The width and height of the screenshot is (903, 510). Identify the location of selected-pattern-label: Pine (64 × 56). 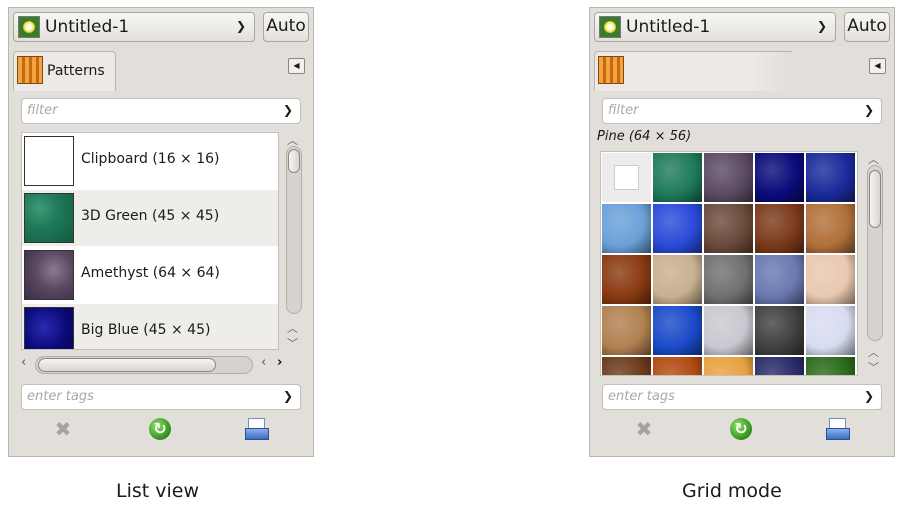
(644, 136).